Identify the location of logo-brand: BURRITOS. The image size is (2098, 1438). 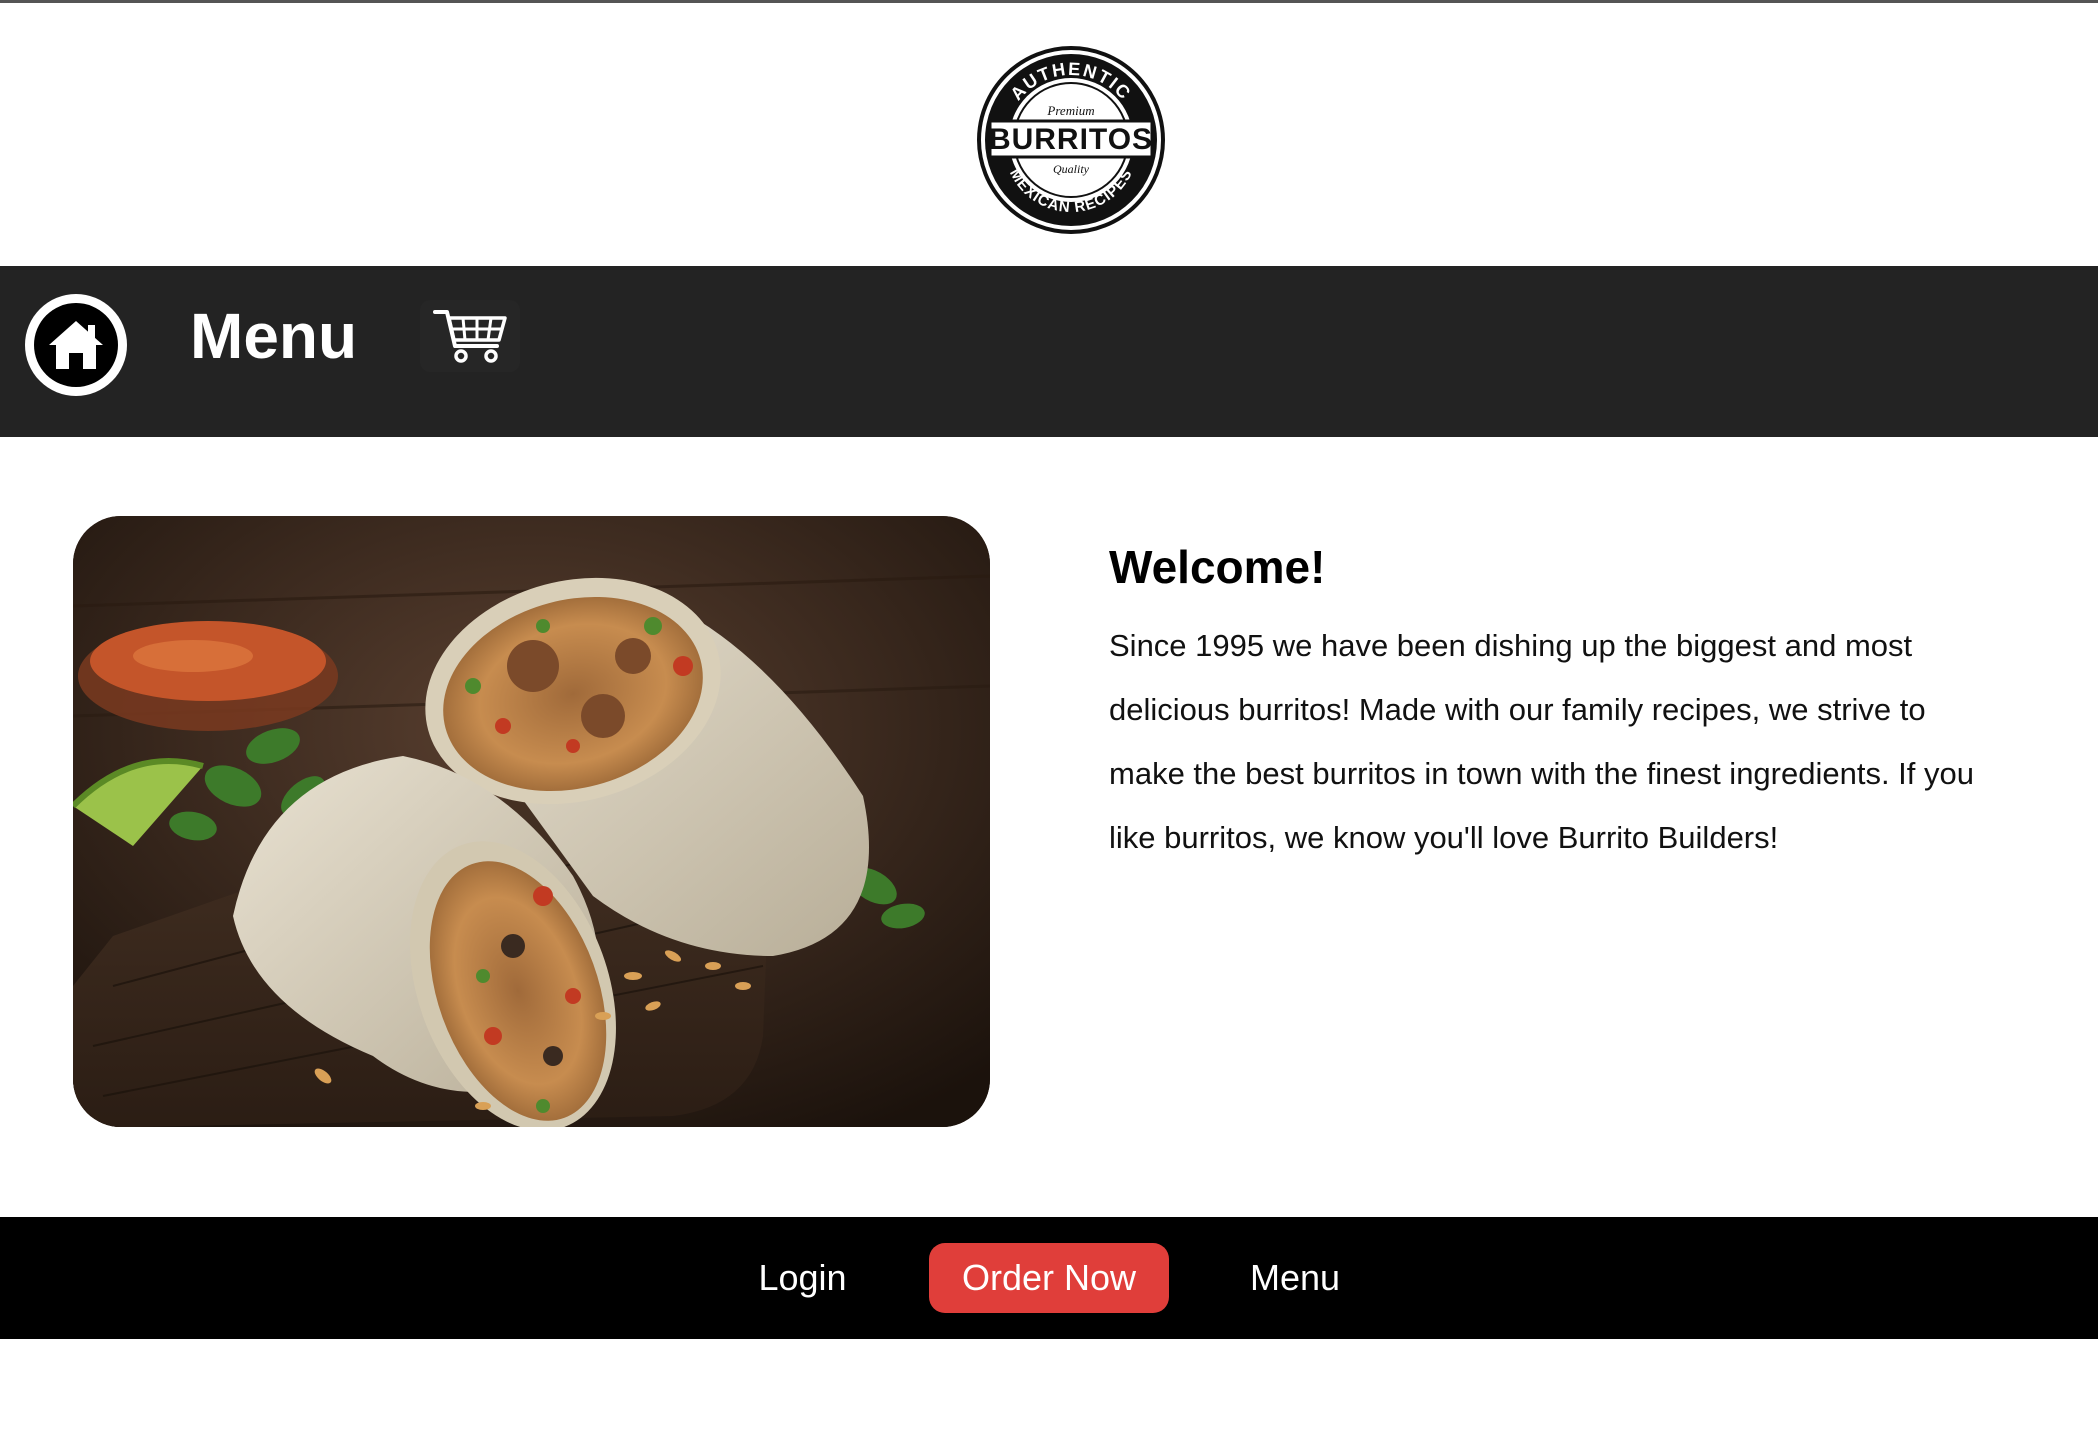
(1071, 139).